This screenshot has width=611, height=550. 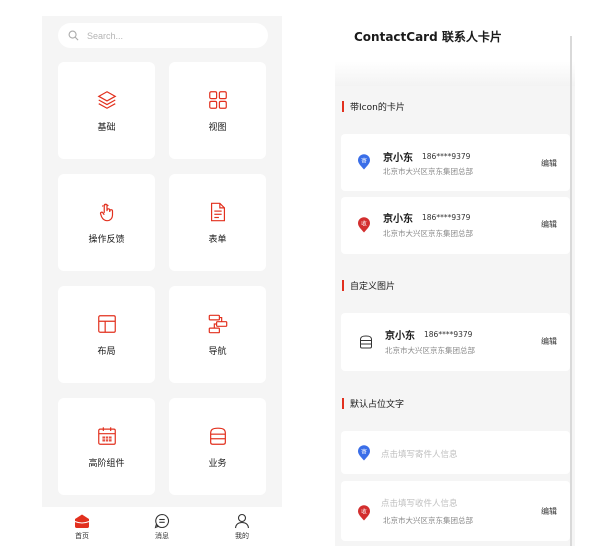 What do you see at coordinates (217, 463) in the screenshot?
I see `tile-label: 业务` at bounding box center [217, 463].